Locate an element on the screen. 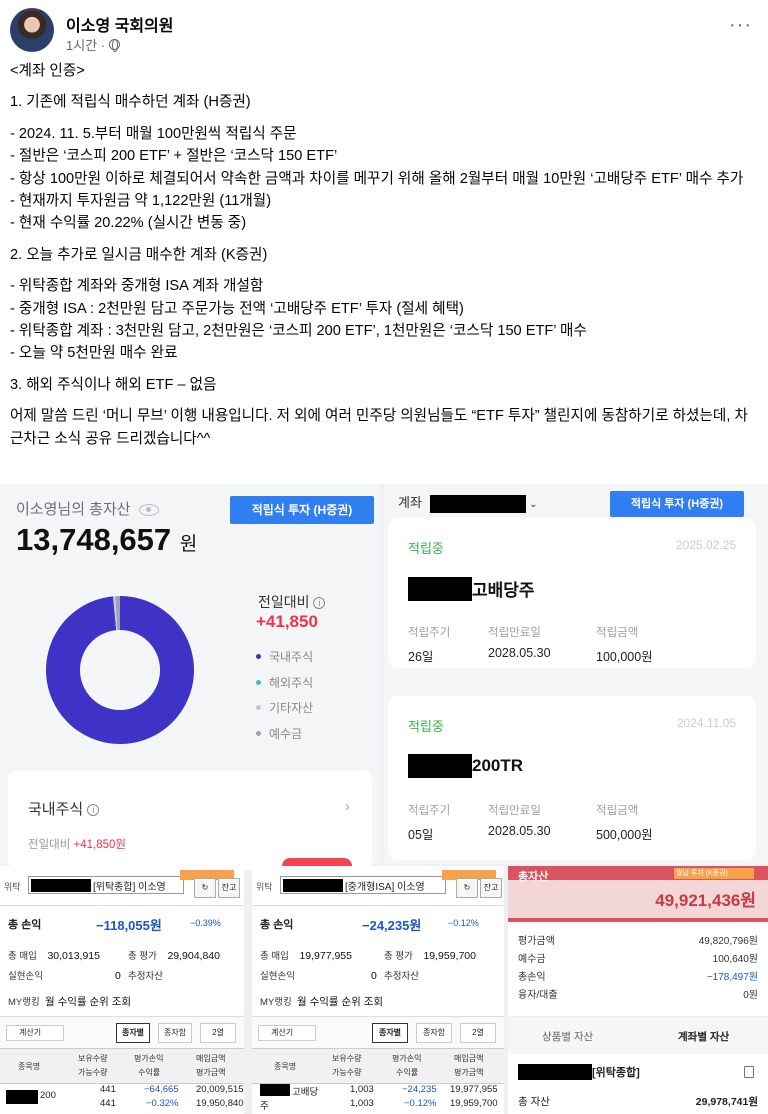  holding-name: 200 is located at coordinates (48, 1095).